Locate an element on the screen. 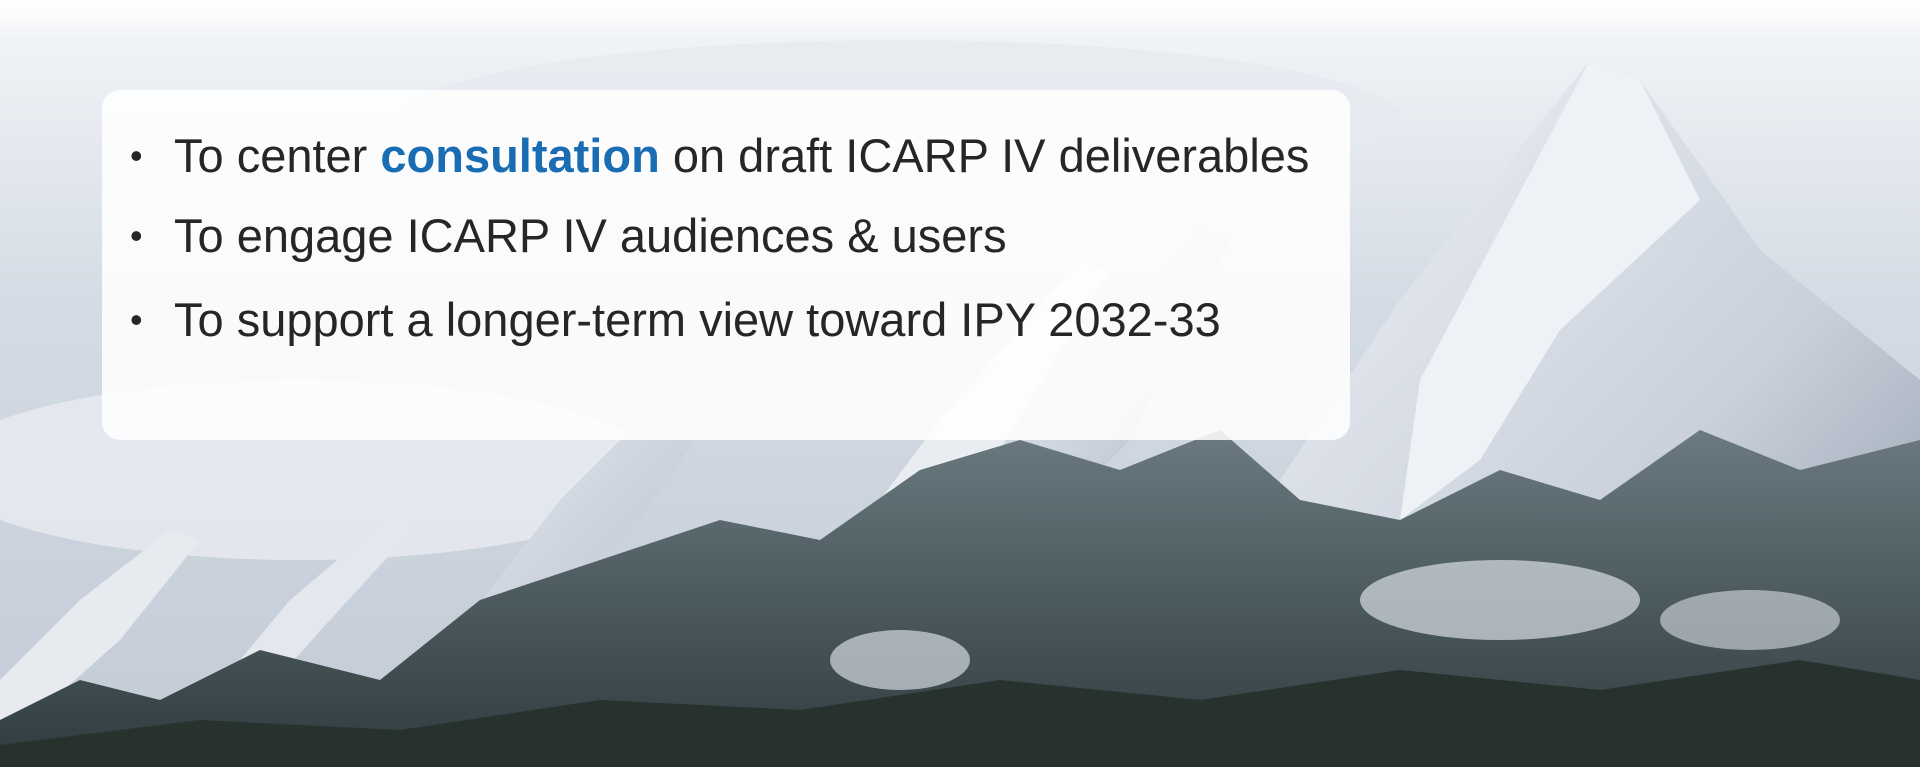  bullet-text: To engage ICARP IV audiences & users is located at coordinates (590, 235).